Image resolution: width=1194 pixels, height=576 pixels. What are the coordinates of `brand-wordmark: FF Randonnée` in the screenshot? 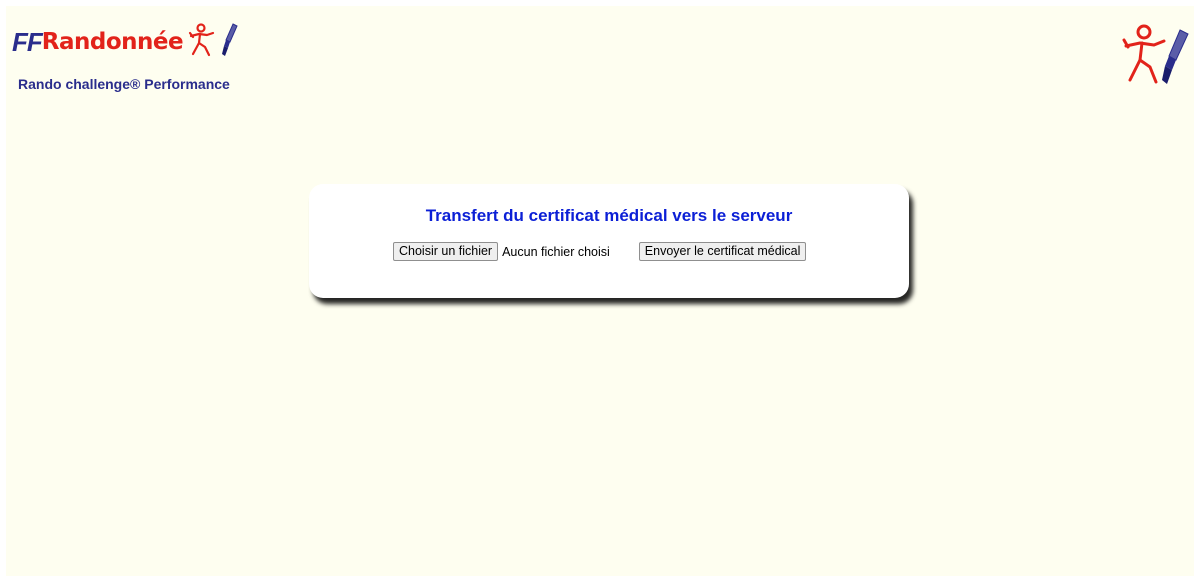 It's located at (125, 42).